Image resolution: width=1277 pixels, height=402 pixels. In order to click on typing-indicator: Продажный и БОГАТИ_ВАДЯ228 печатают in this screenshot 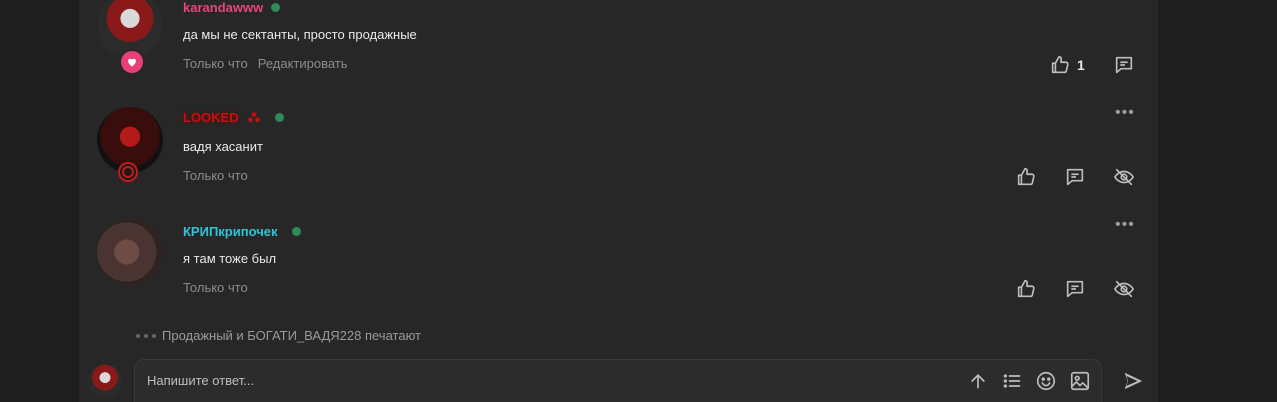, I will do `click(278, 335)`.